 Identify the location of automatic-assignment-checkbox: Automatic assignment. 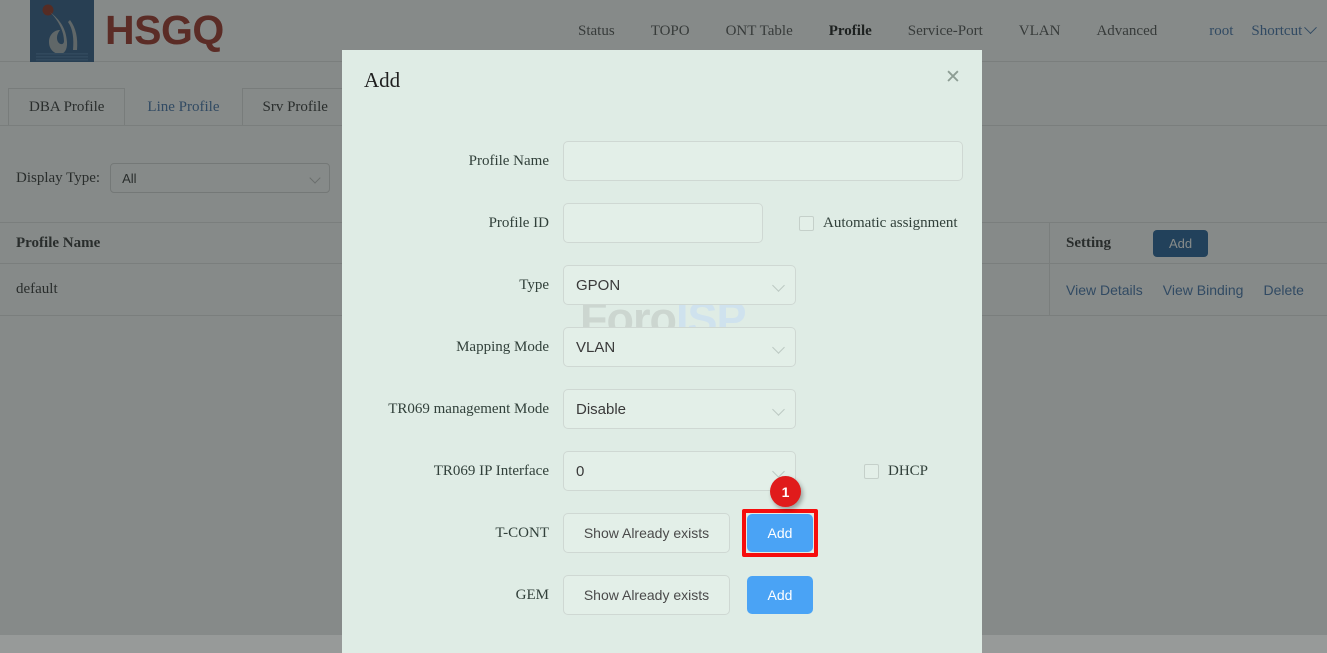
(878, 223).